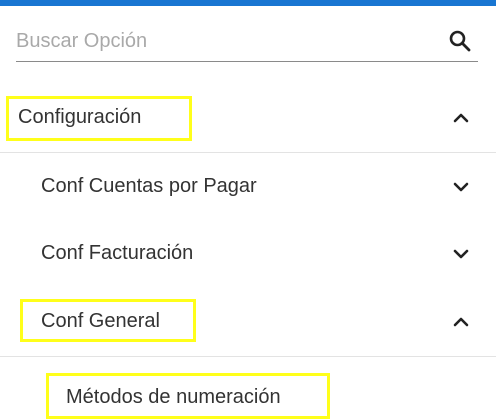  I want to click on menu-label-conf-cuentas-por-pagar: Conf Cuentas por Pagar, so click(149, 186).